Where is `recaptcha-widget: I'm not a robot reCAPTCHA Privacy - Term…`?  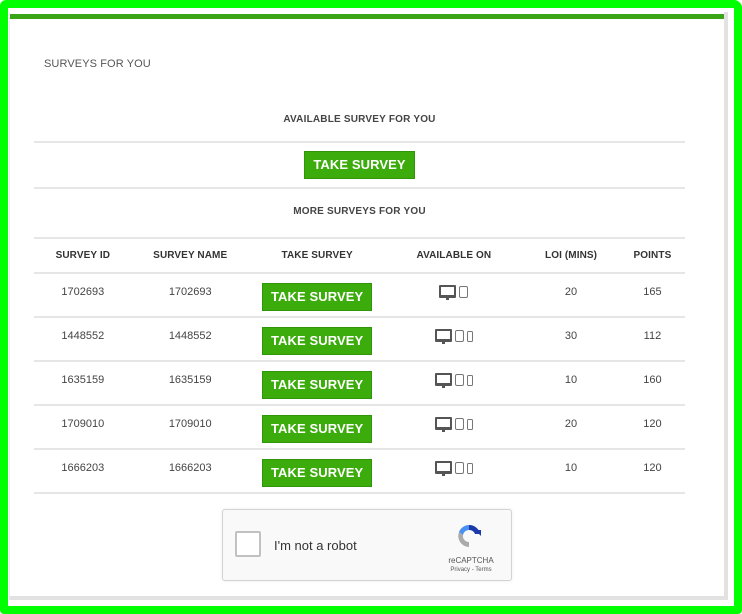 recaptcha-widget: I'm not a robot reCAPTCHA Privacy - Term… is located at coordinates (367, 545).